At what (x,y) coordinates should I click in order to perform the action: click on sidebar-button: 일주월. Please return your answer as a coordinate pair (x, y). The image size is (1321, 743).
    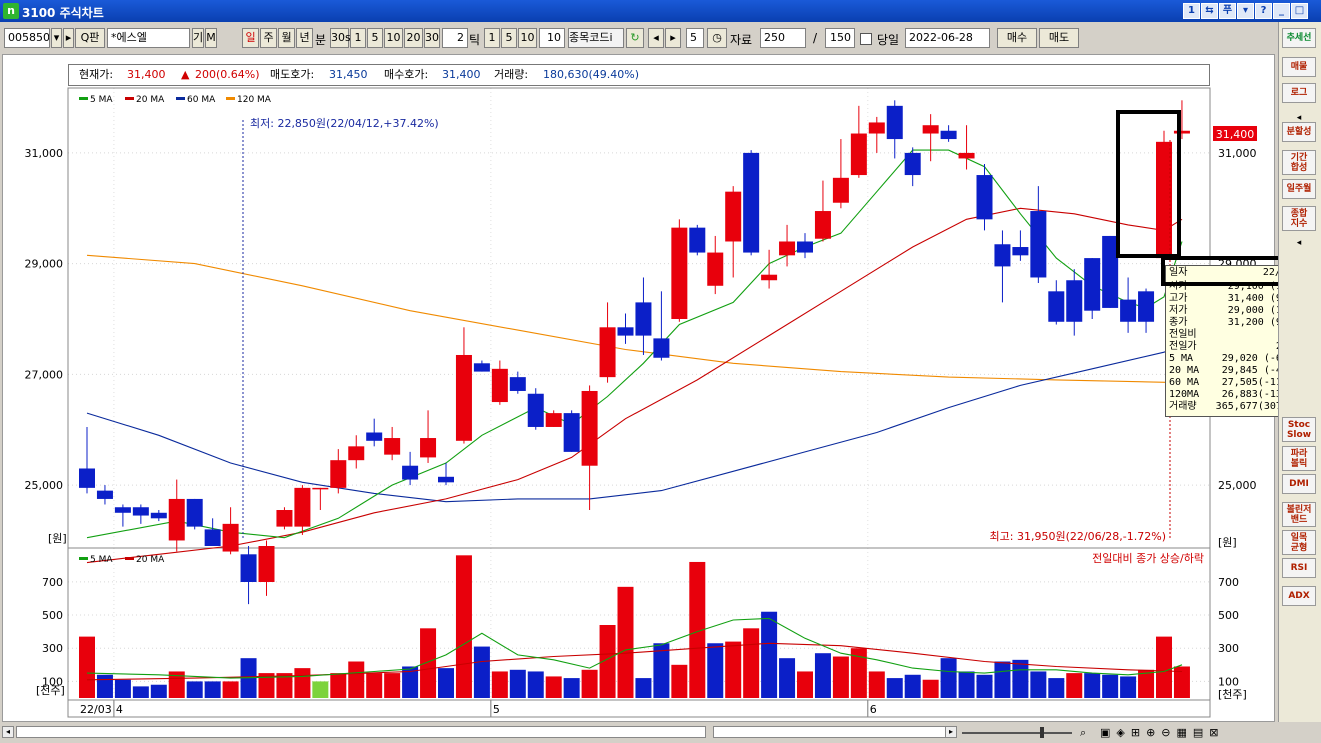
    Looking at the image, I should click on (1299, 189).